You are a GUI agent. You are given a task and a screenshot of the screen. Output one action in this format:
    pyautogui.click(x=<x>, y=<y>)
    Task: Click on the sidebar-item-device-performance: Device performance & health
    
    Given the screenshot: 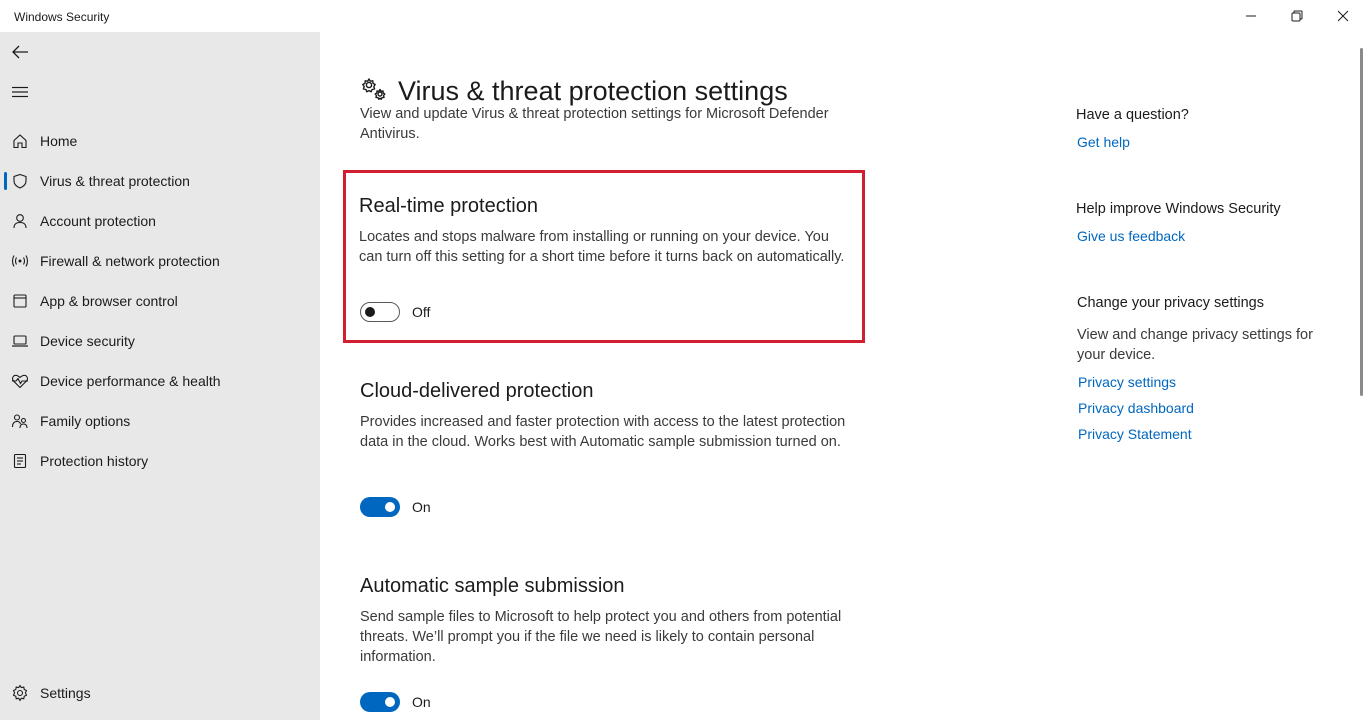 What is the action you would take?
    pyautogui.click(x=160, y=381)
    